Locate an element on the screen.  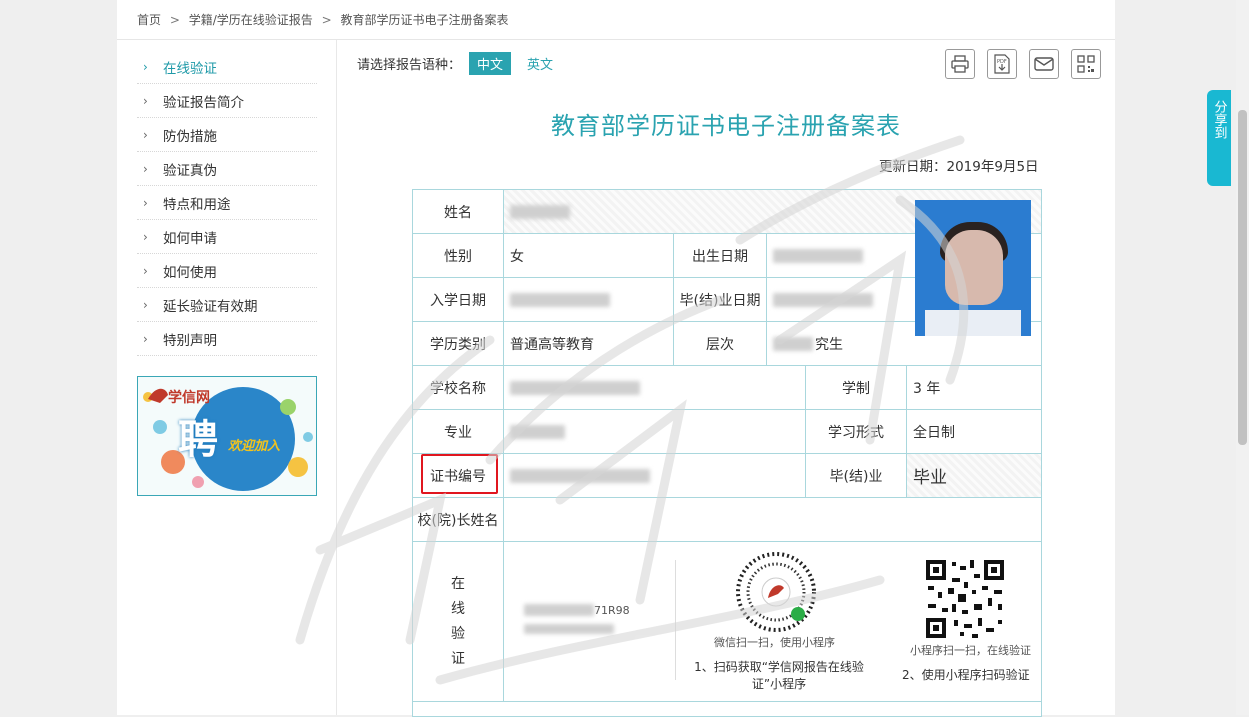
label-birth: 出生日期 is located at coordinates (720, 256).